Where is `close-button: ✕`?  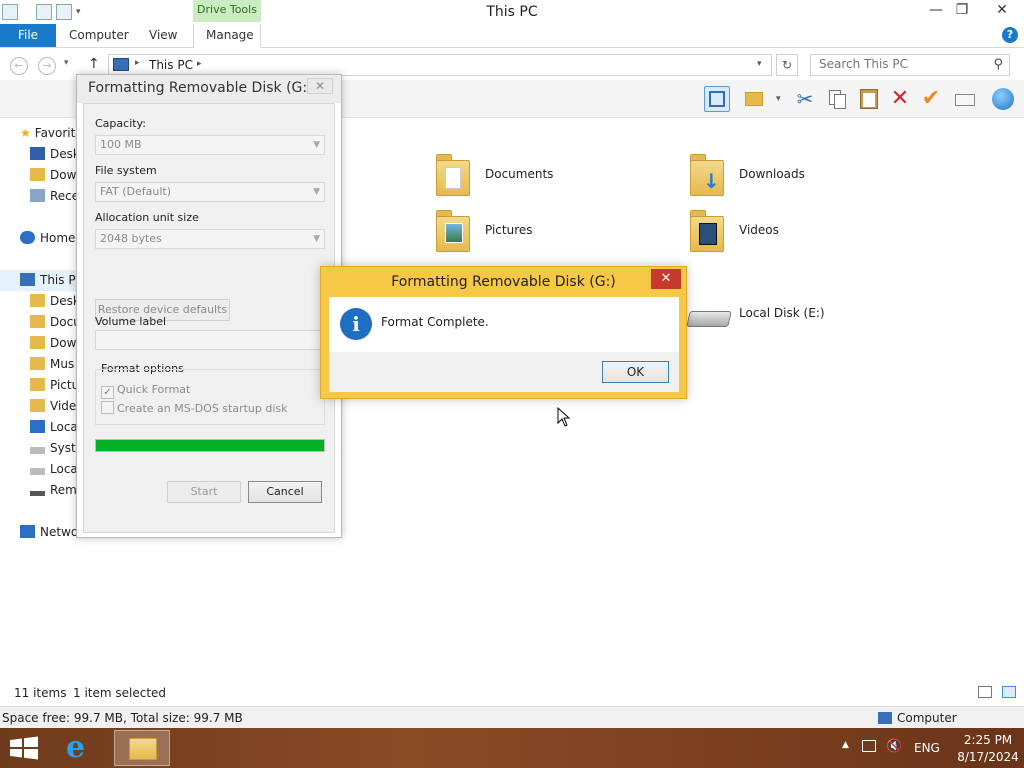
close-button: ✕ is located at coordinates (1002, 10).